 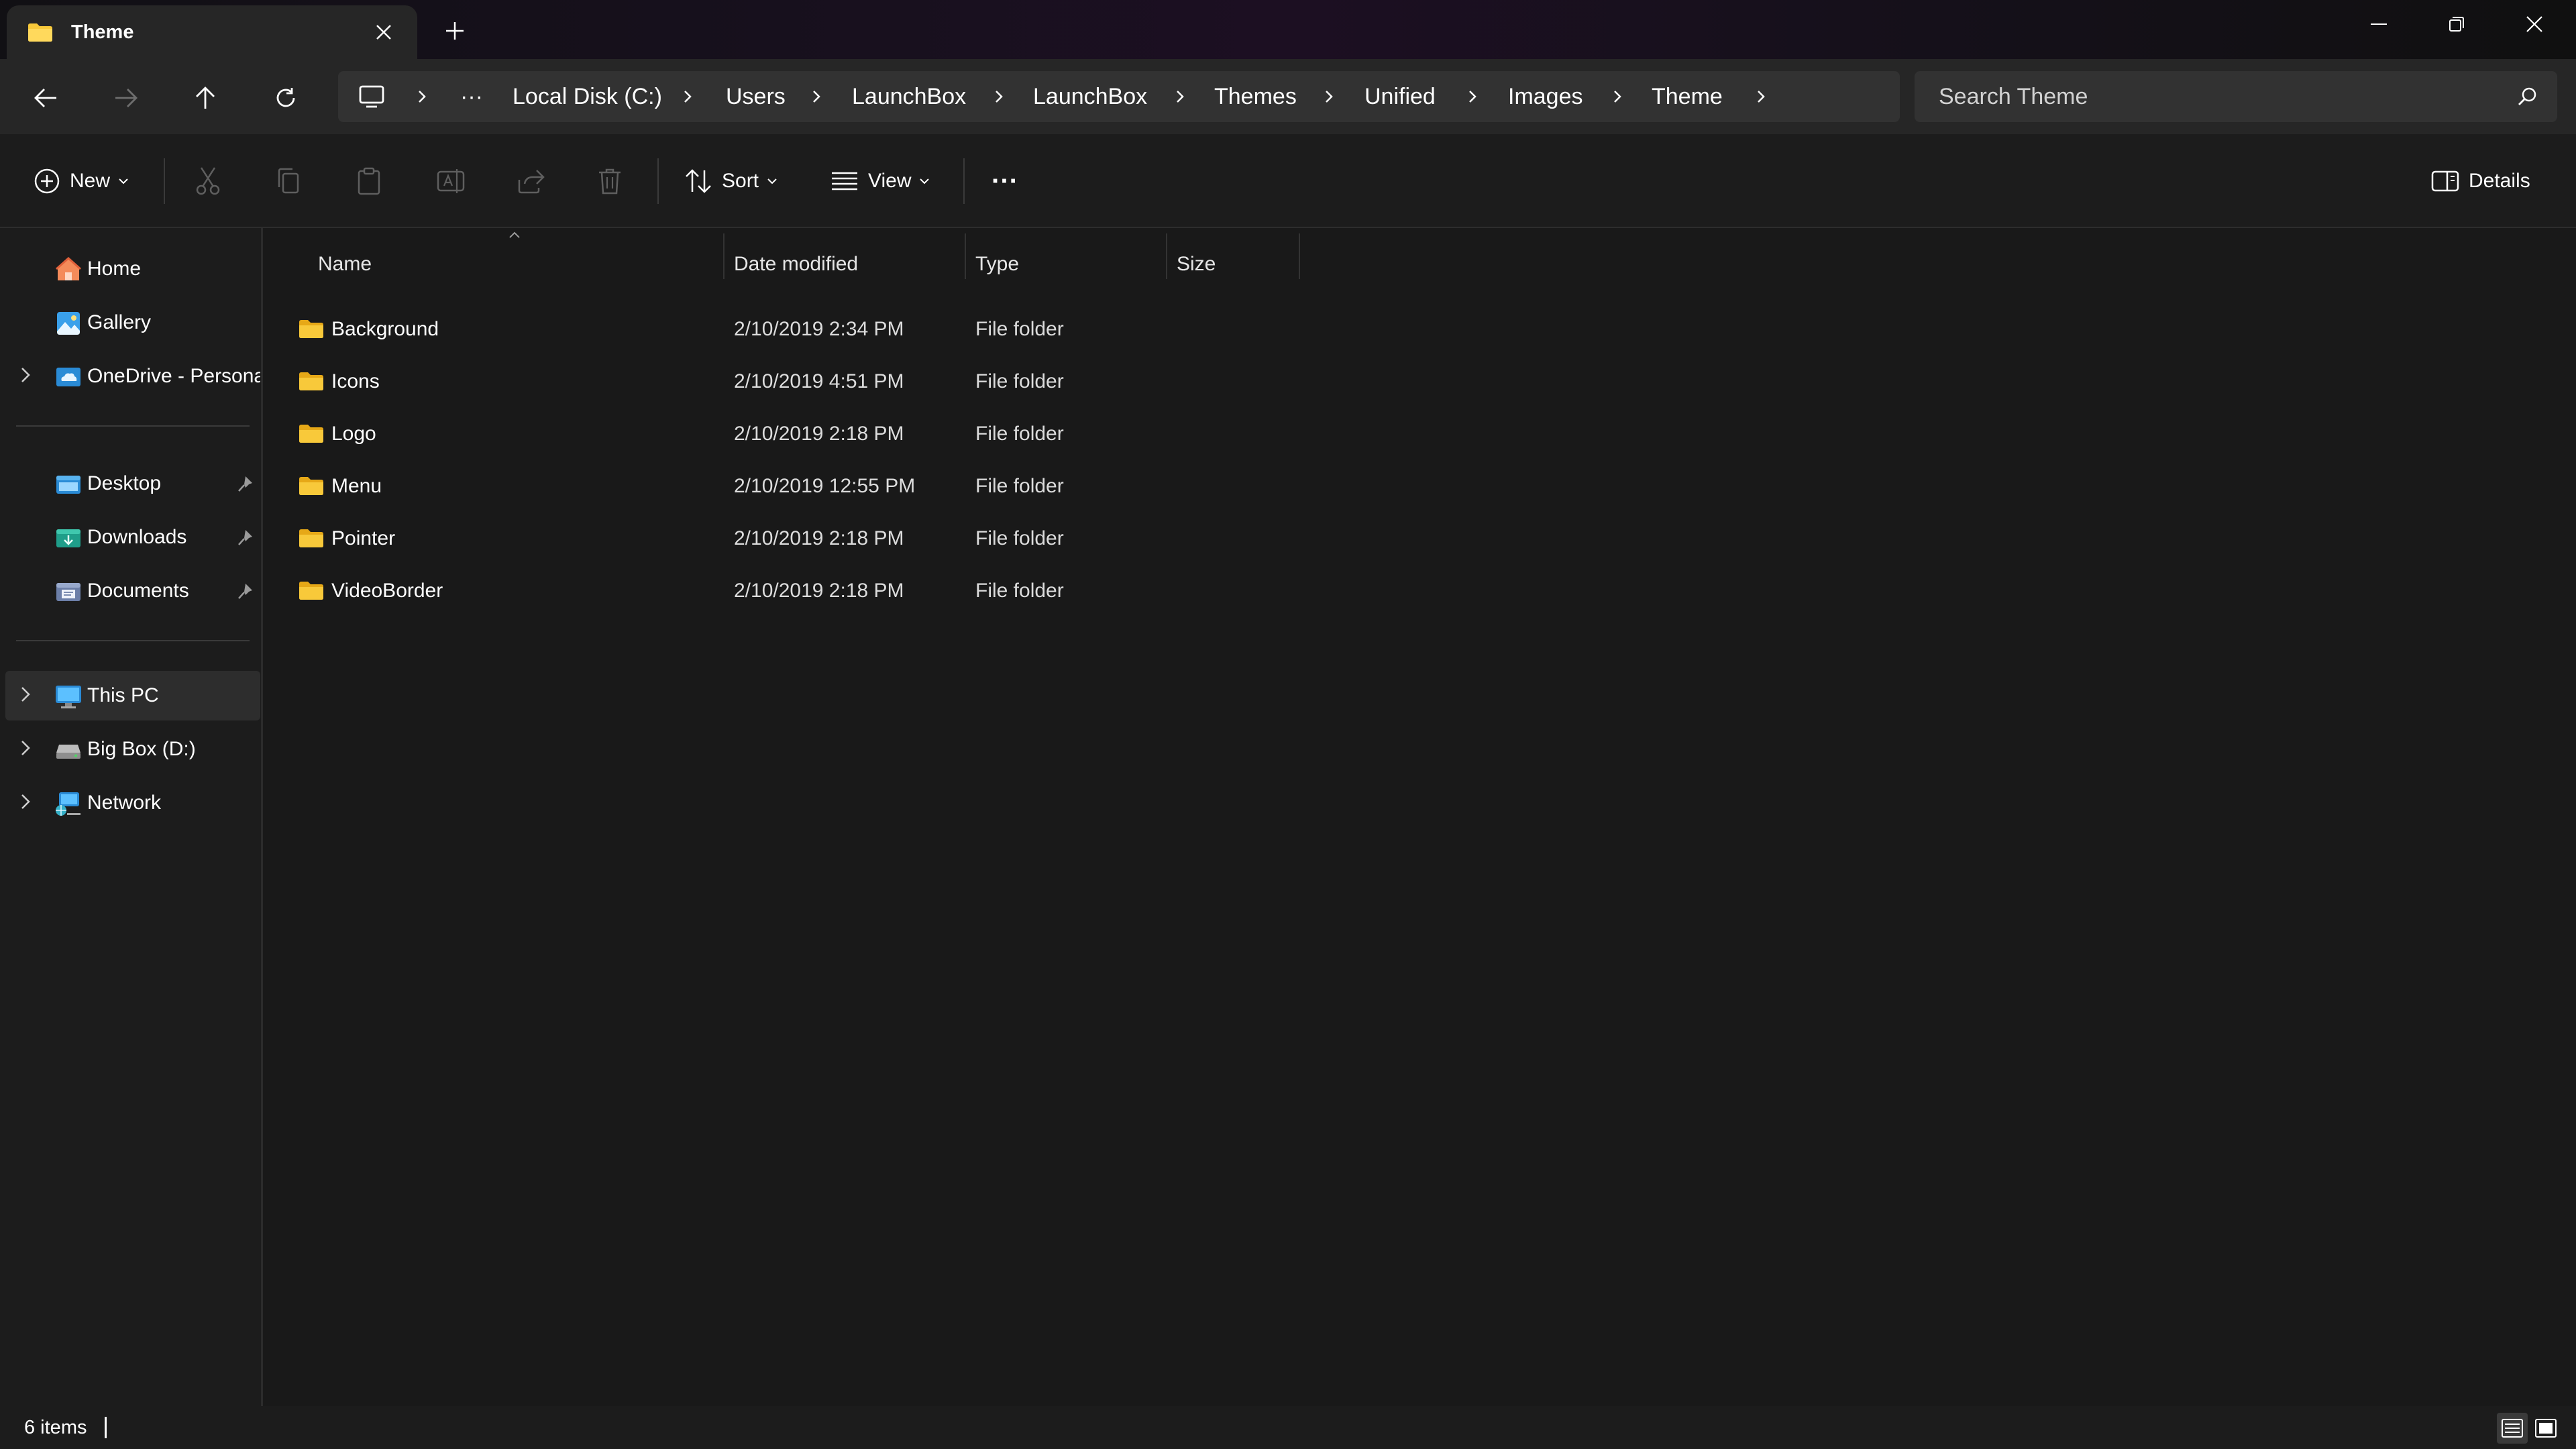 I want to click on sidebar-item-downloads: Downloads, so click(x=132, y=537).